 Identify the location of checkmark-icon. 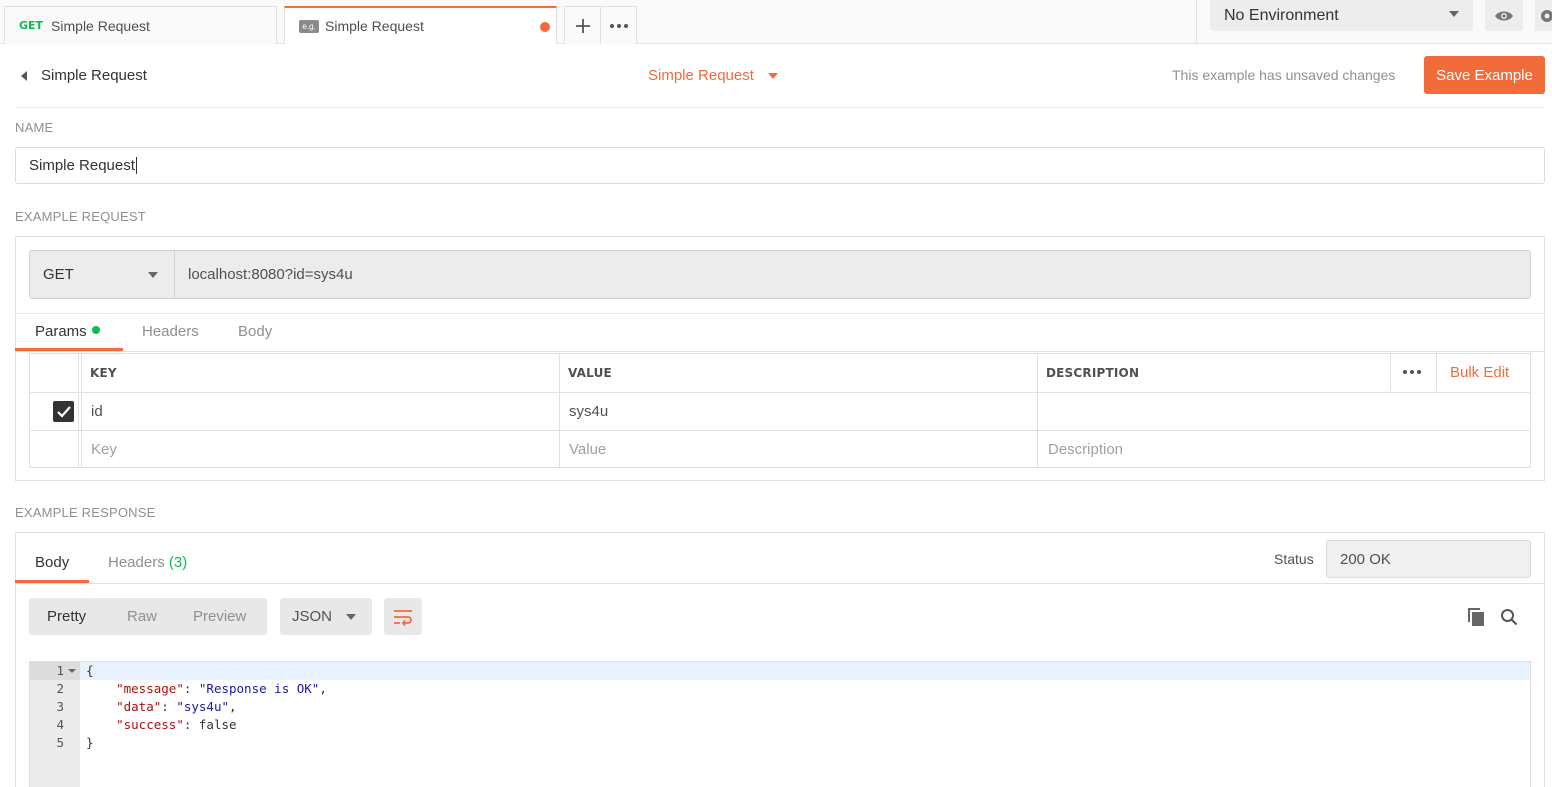
(63, 411).